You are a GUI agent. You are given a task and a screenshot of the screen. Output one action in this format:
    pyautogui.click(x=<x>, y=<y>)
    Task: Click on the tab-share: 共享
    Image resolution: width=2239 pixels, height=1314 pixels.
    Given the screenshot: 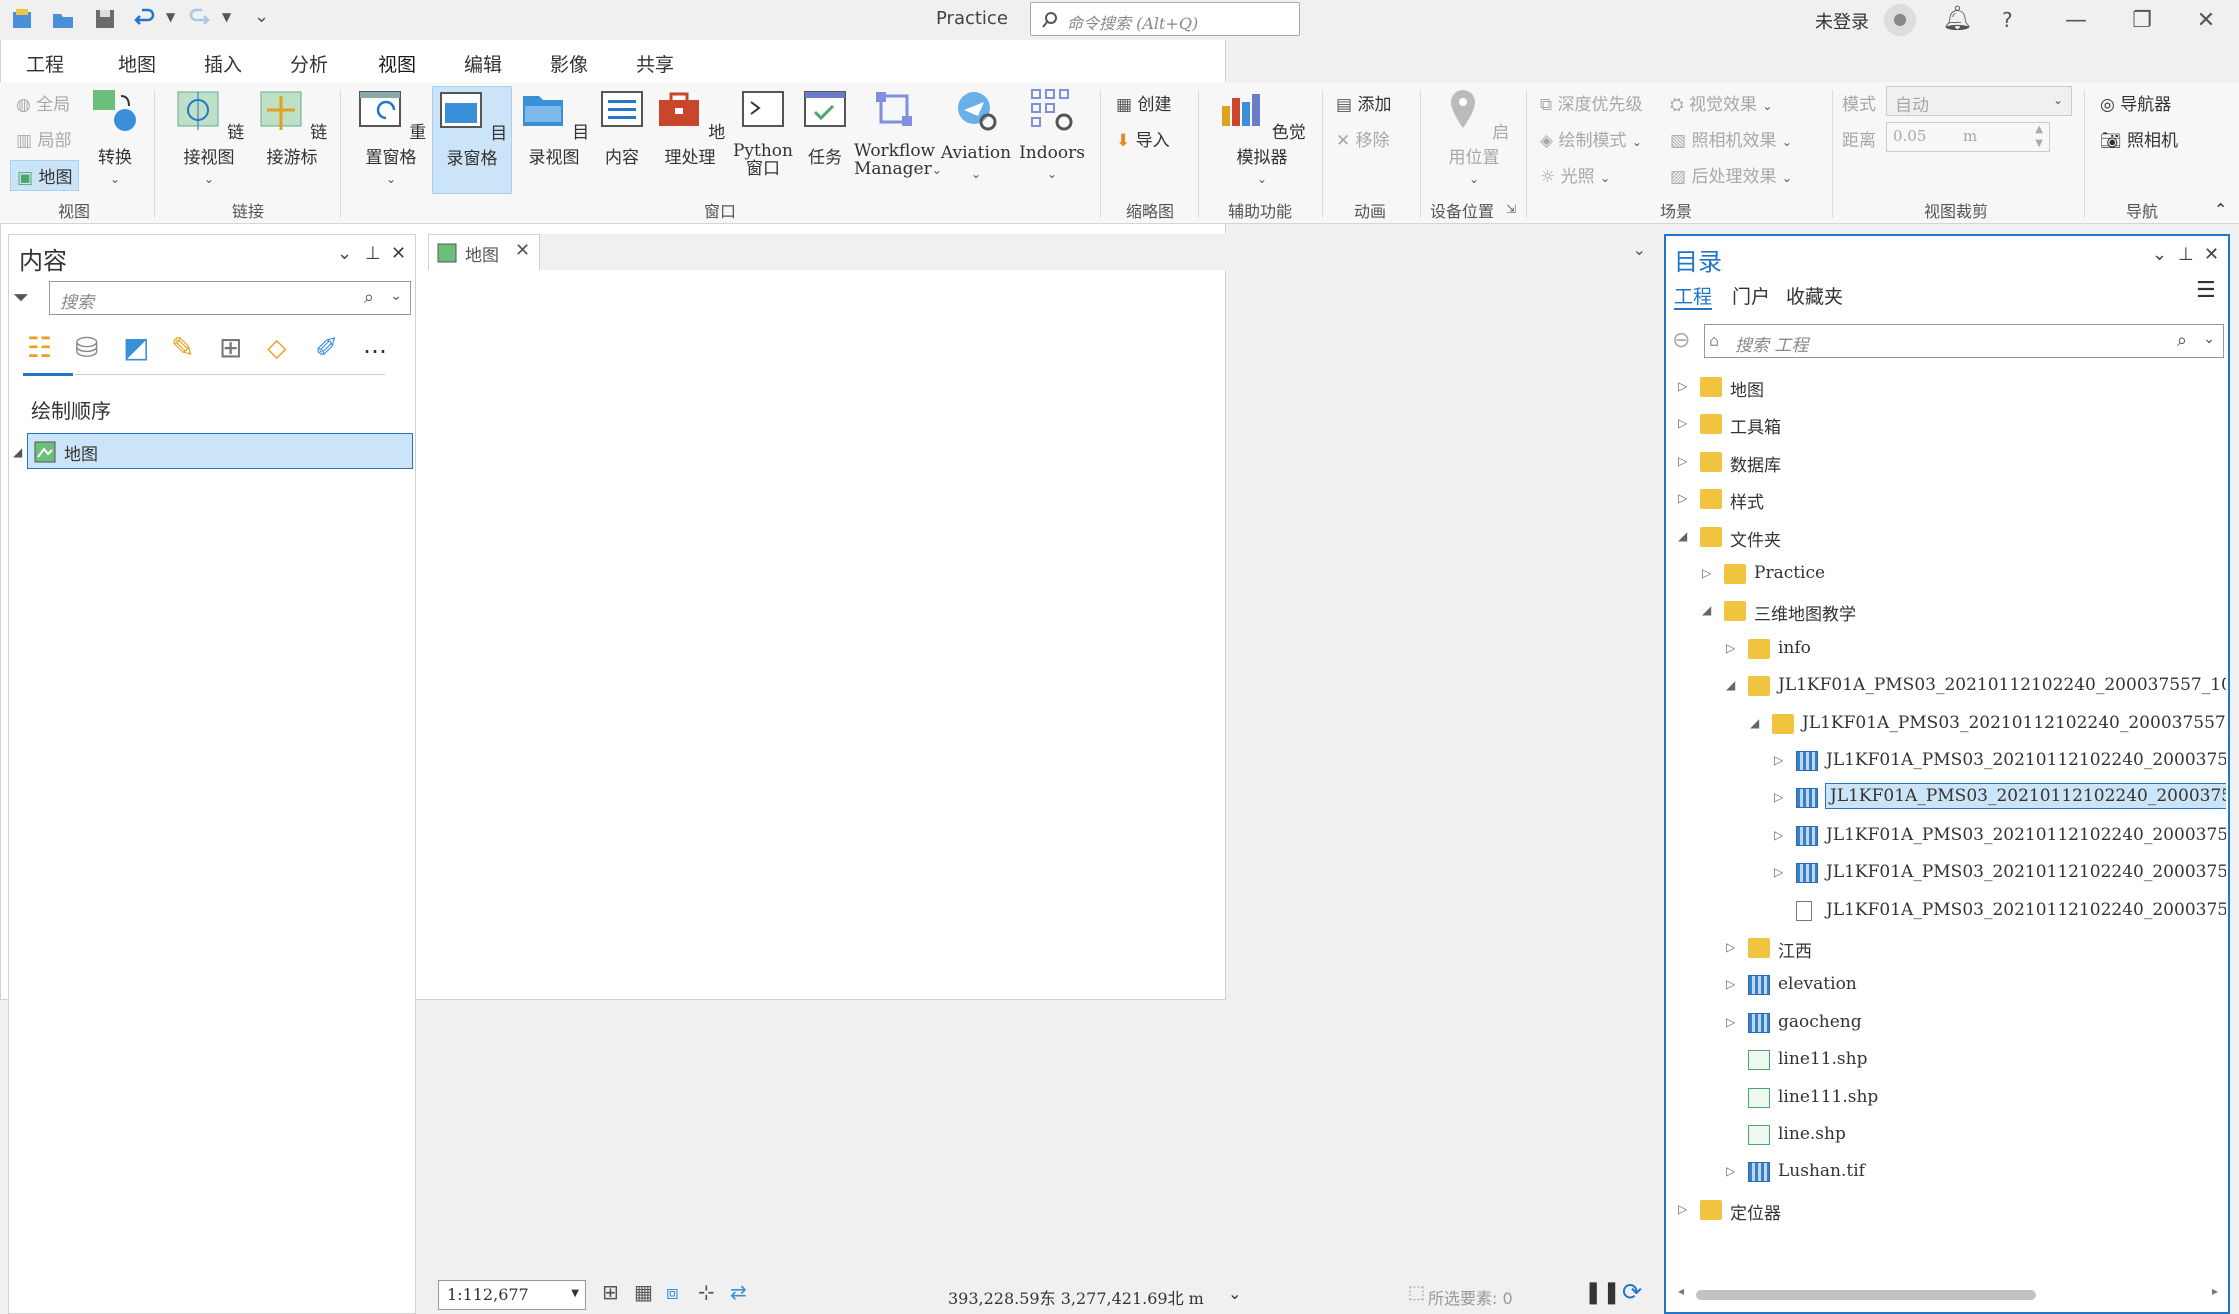 What is the action you would take?
    pyautogui.click(x=655, y=63)
    